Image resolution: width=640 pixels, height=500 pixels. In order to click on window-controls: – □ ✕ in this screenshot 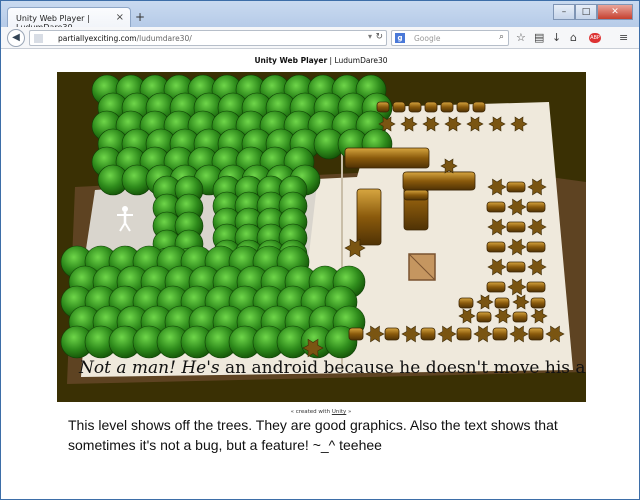, I will do `click(593, 12)`.